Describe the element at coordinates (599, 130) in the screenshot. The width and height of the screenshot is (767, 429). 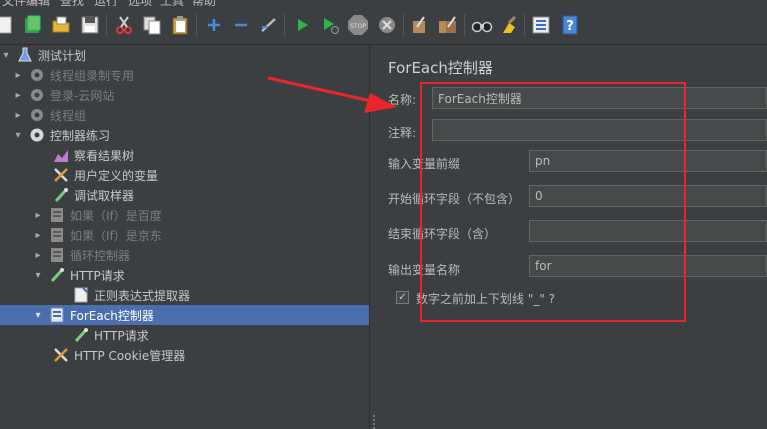
I see `comment-field` at that location.